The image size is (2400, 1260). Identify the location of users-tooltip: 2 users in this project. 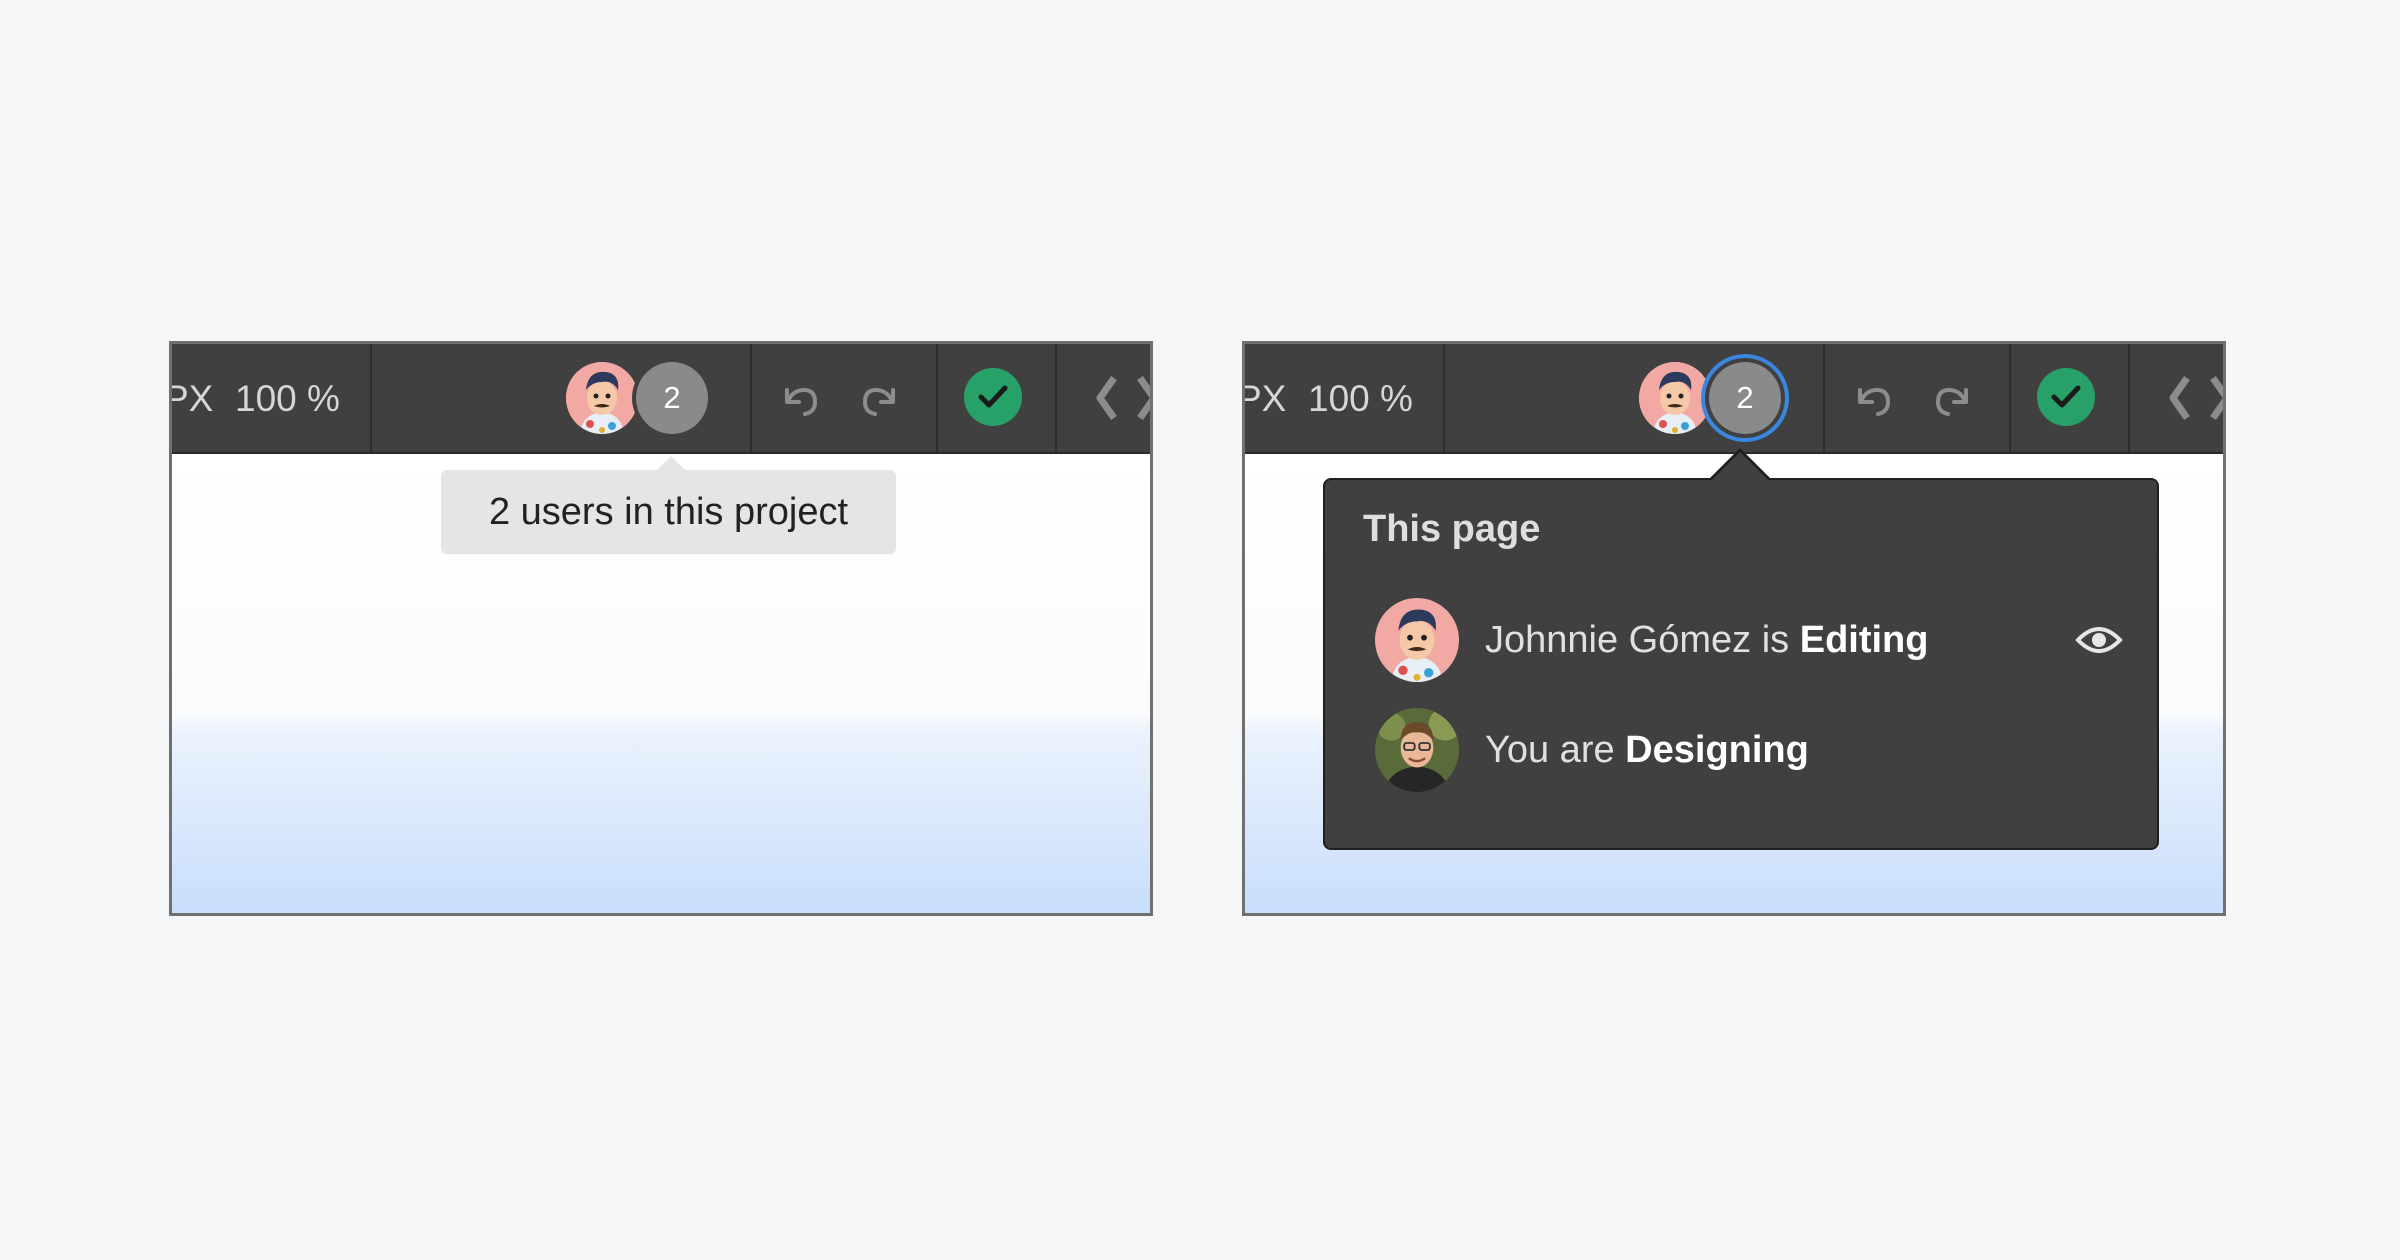
(668, 512).